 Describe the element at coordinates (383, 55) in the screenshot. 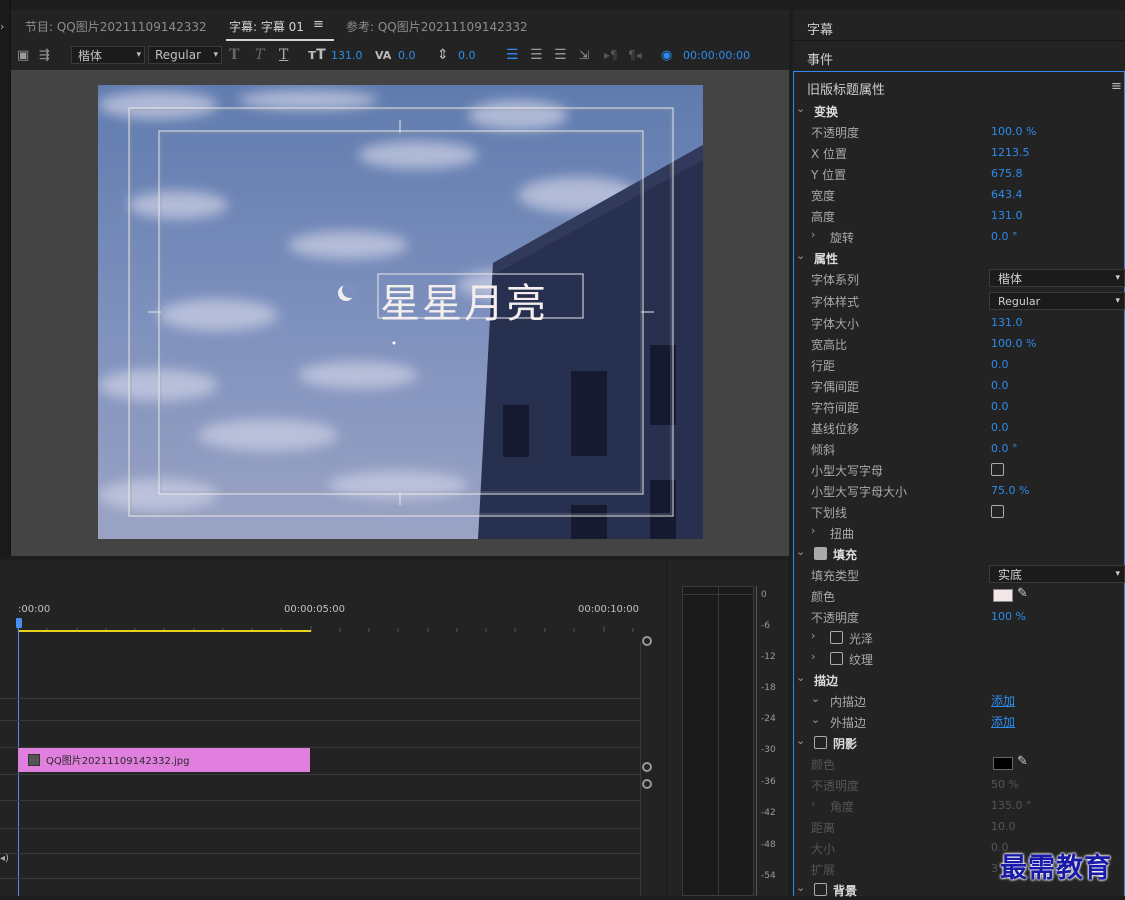

I see `kerning-icon: VA` at that location.